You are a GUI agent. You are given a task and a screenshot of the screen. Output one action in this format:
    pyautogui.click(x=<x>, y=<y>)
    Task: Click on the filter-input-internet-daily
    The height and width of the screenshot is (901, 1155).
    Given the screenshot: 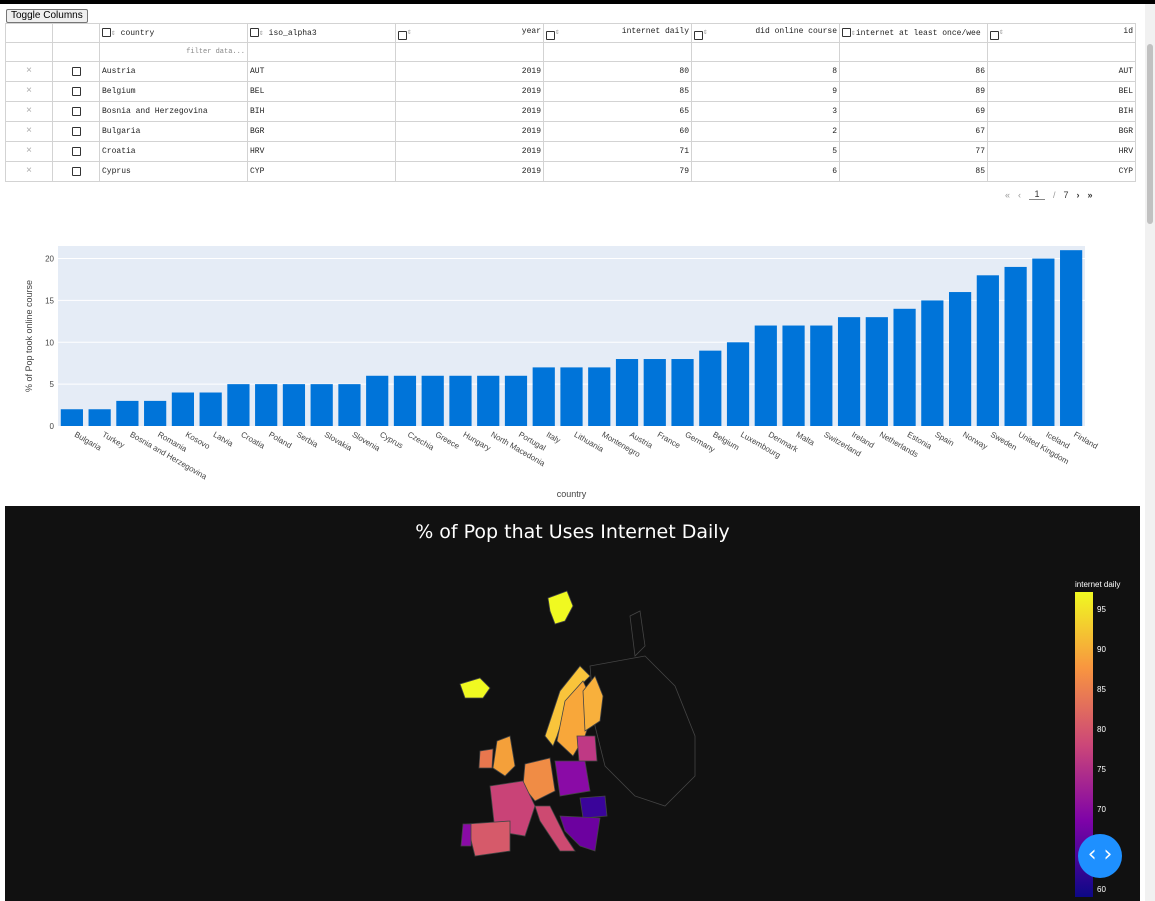 What is the action you would take?
    pyautogui.click(x=617, y=52)
    